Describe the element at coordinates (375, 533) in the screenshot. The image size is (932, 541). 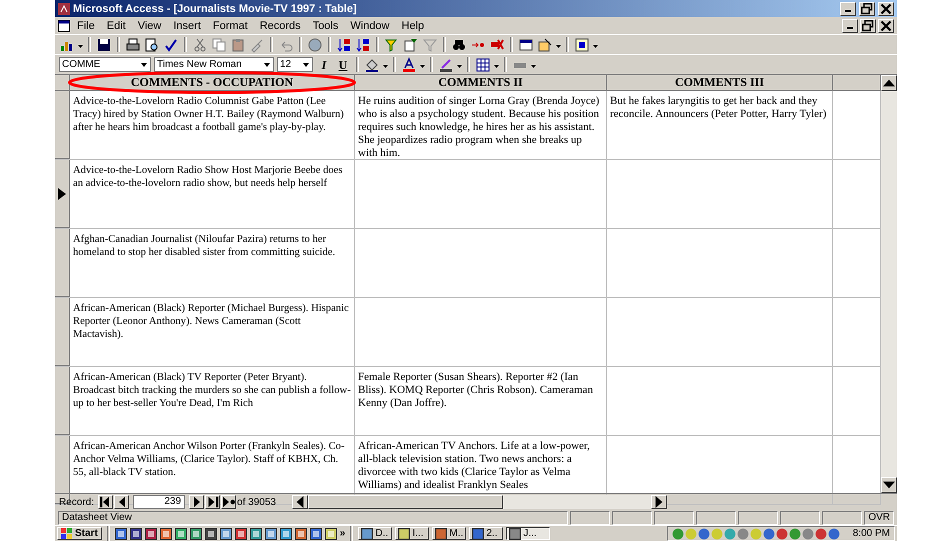
I see `taskbar-button: D..` at that location.